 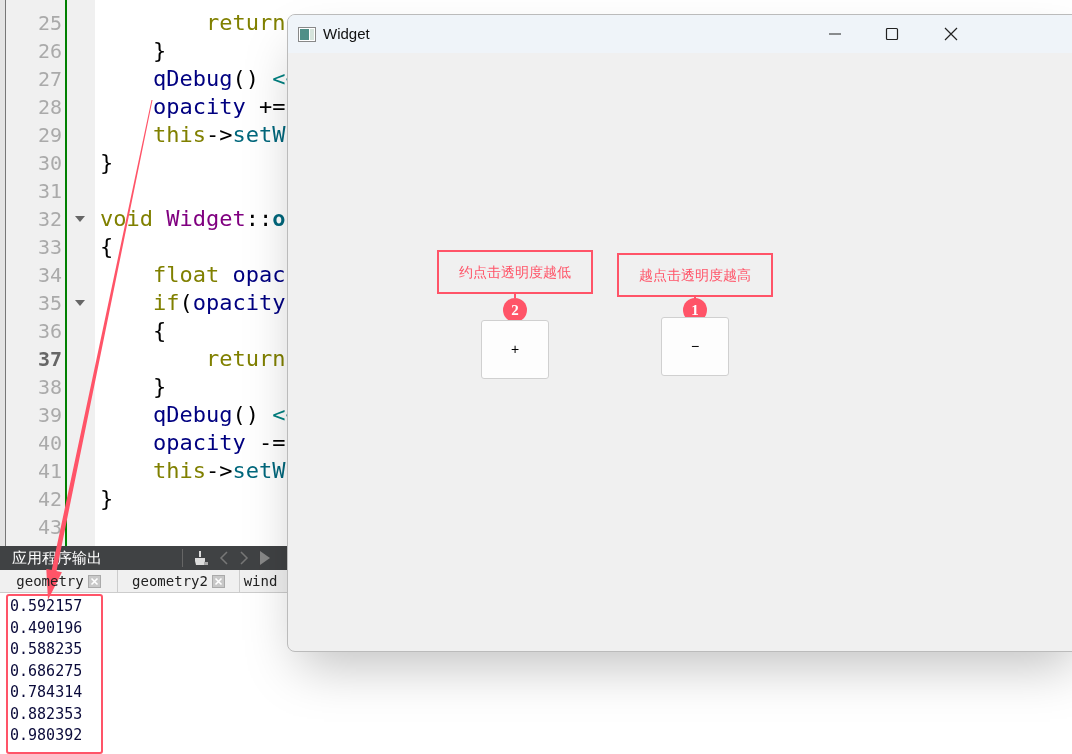 What do you see at coordinates (218, 274) in the screenshot?
I see `code-line: float opac` at bounding box center [218, 274].